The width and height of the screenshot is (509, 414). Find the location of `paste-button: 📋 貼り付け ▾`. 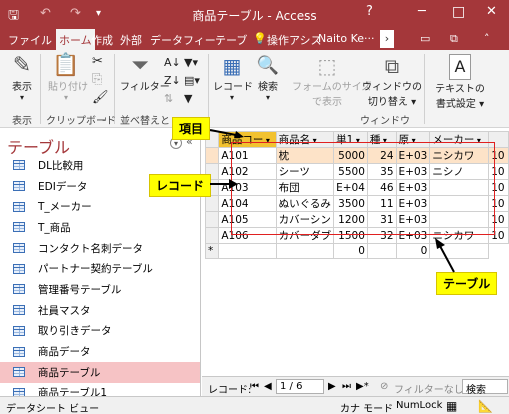

paste-button: 📋 貼り付け ▾ is located at coordinates (68, 78).